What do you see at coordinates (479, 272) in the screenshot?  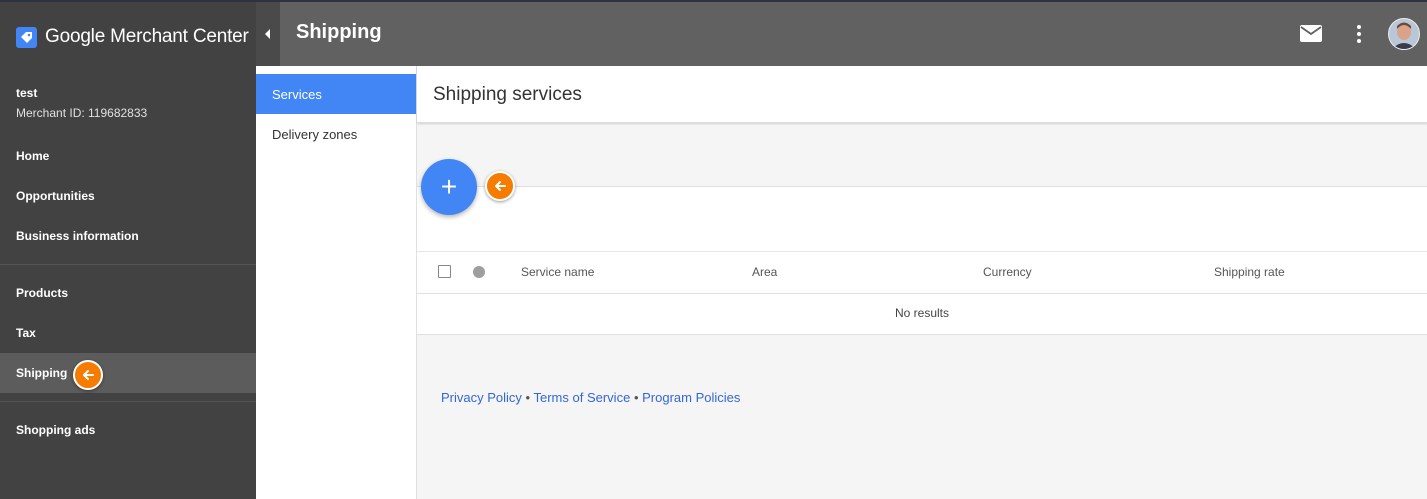 I see `status-dot-icon` at bounding box center [479, 272].